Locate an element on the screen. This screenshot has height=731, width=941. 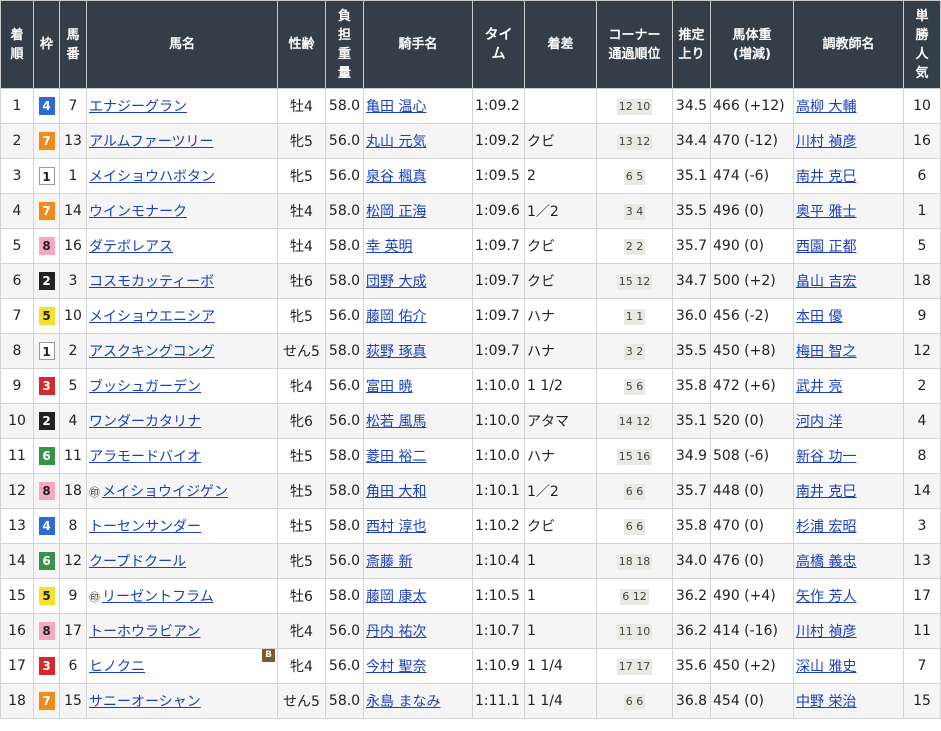
jockey-link: 角田 大和 is located at coordinates (396, 492).